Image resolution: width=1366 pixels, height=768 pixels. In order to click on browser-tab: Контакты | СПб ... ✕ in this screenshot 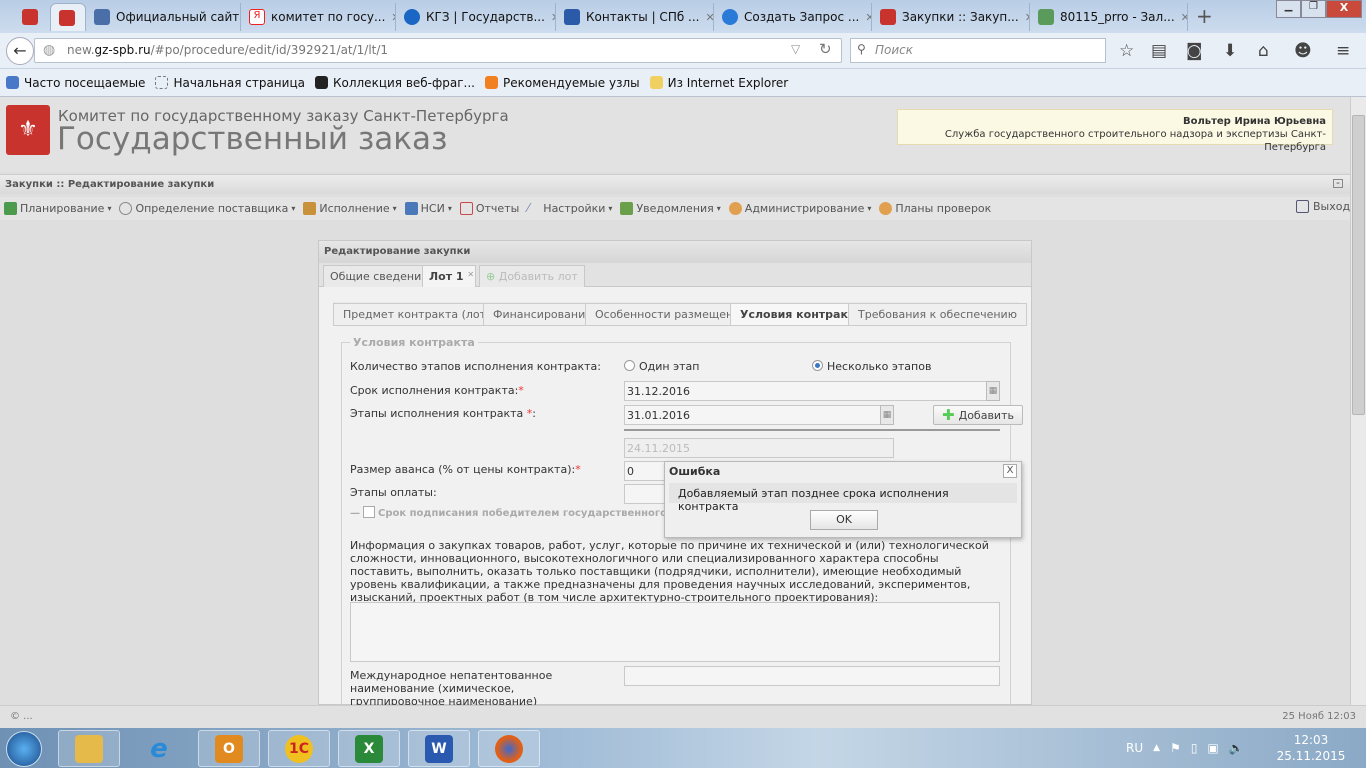, I will do `click(635, 17)`.